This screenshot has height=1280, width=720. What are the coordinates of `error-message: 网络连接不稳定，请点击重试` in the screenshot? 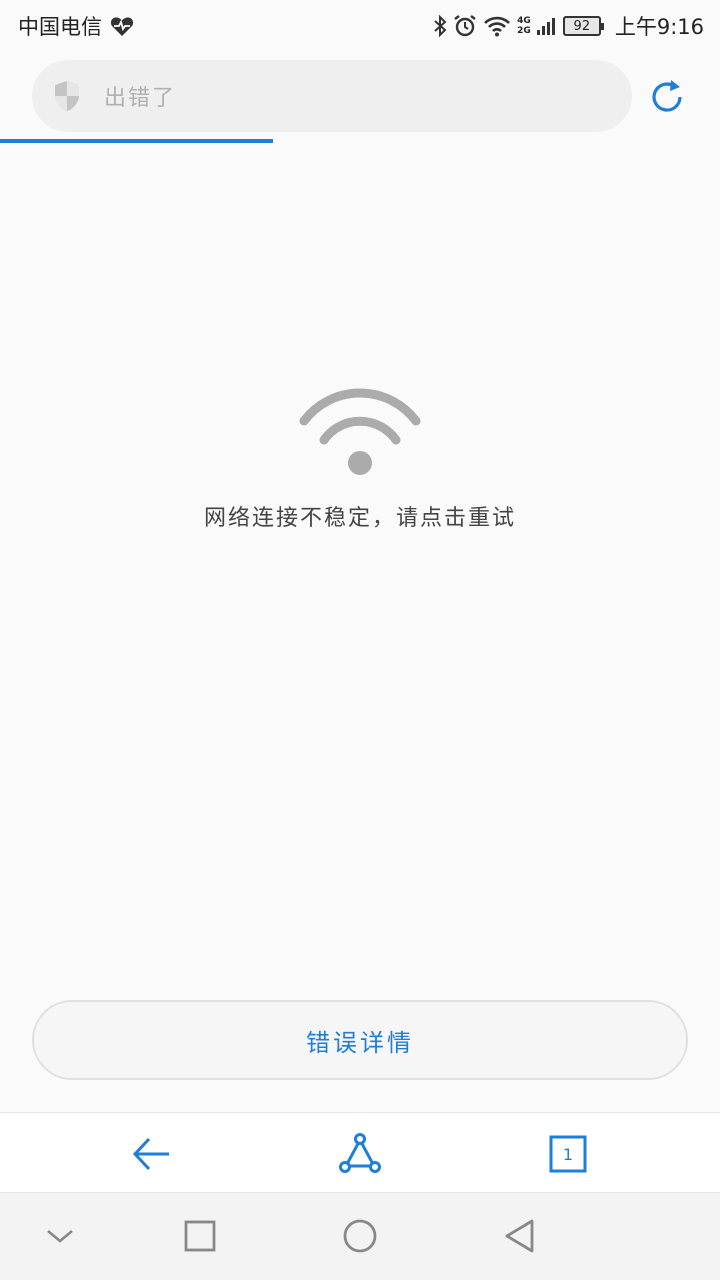 It's located at (360, 516).